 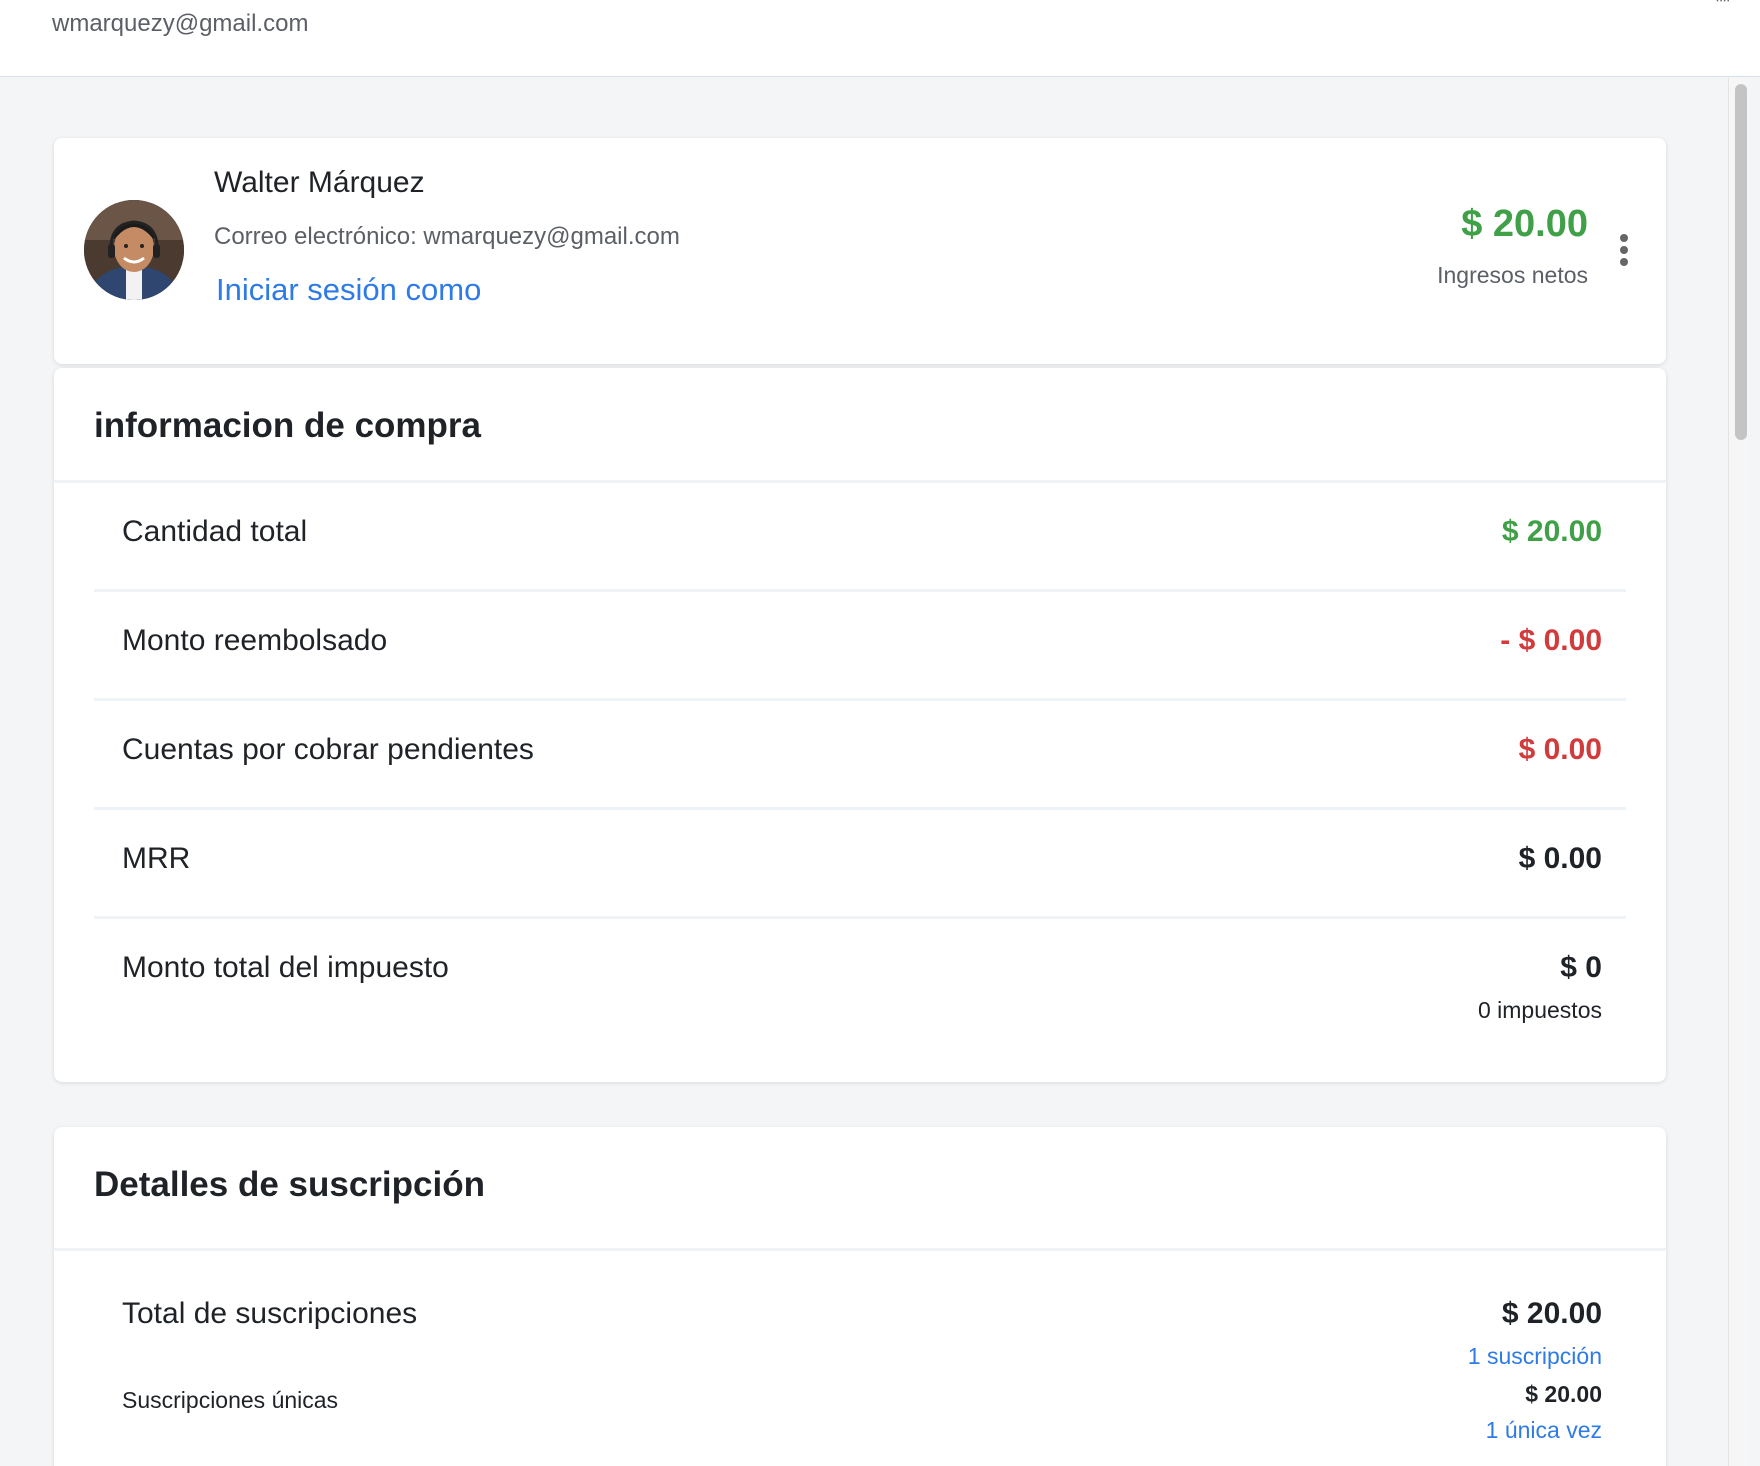 I want to click on login-as-link: Iniciar sesión como, so click(x=348, y=290).